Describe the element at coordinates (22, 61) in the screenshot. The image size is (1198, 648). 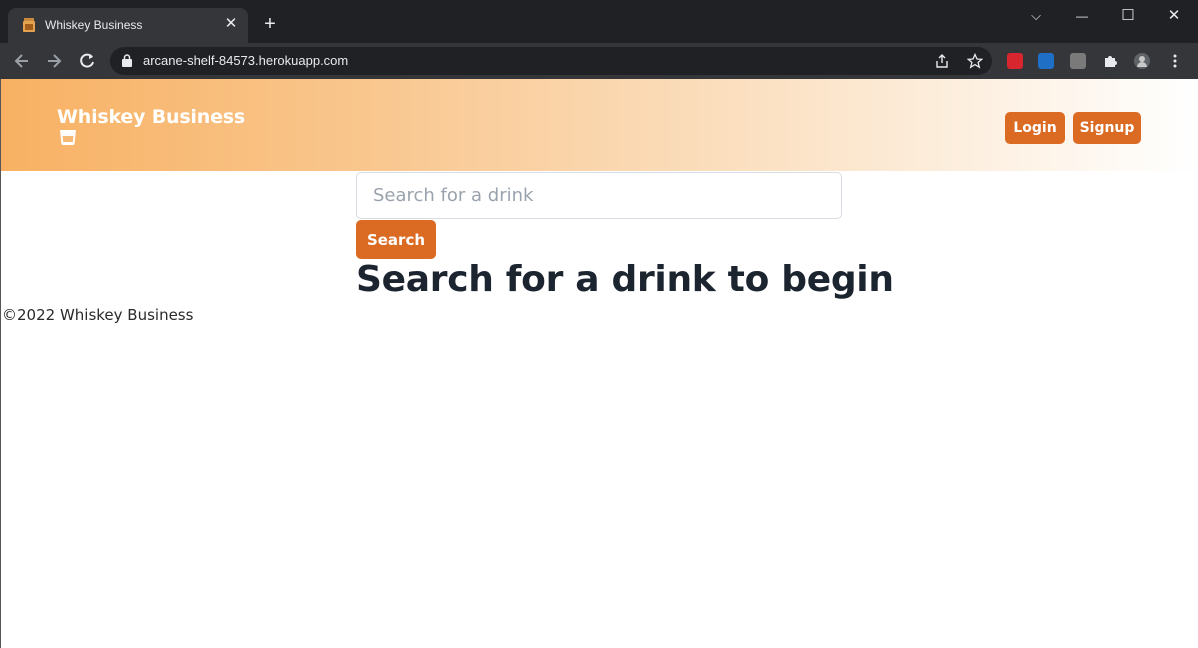
I see `back-arrow-icon` at that location.